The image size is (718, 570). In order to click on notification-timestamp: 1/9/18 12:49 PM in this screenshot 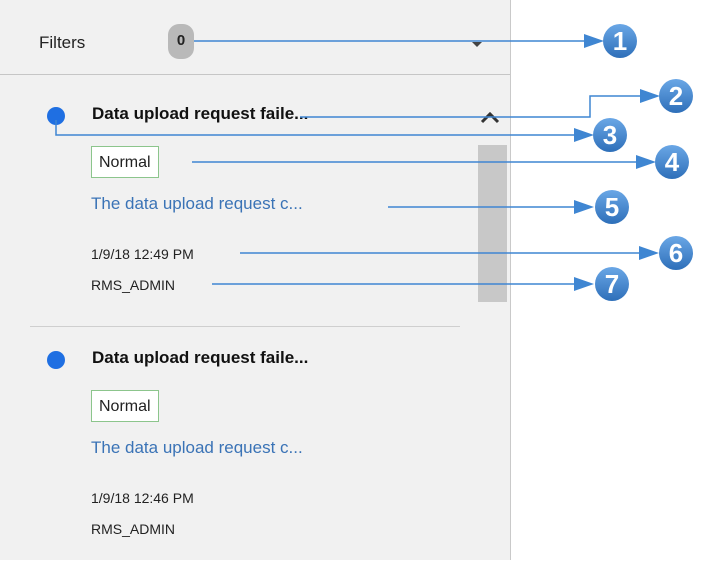, I will do `click(142, 254)`.